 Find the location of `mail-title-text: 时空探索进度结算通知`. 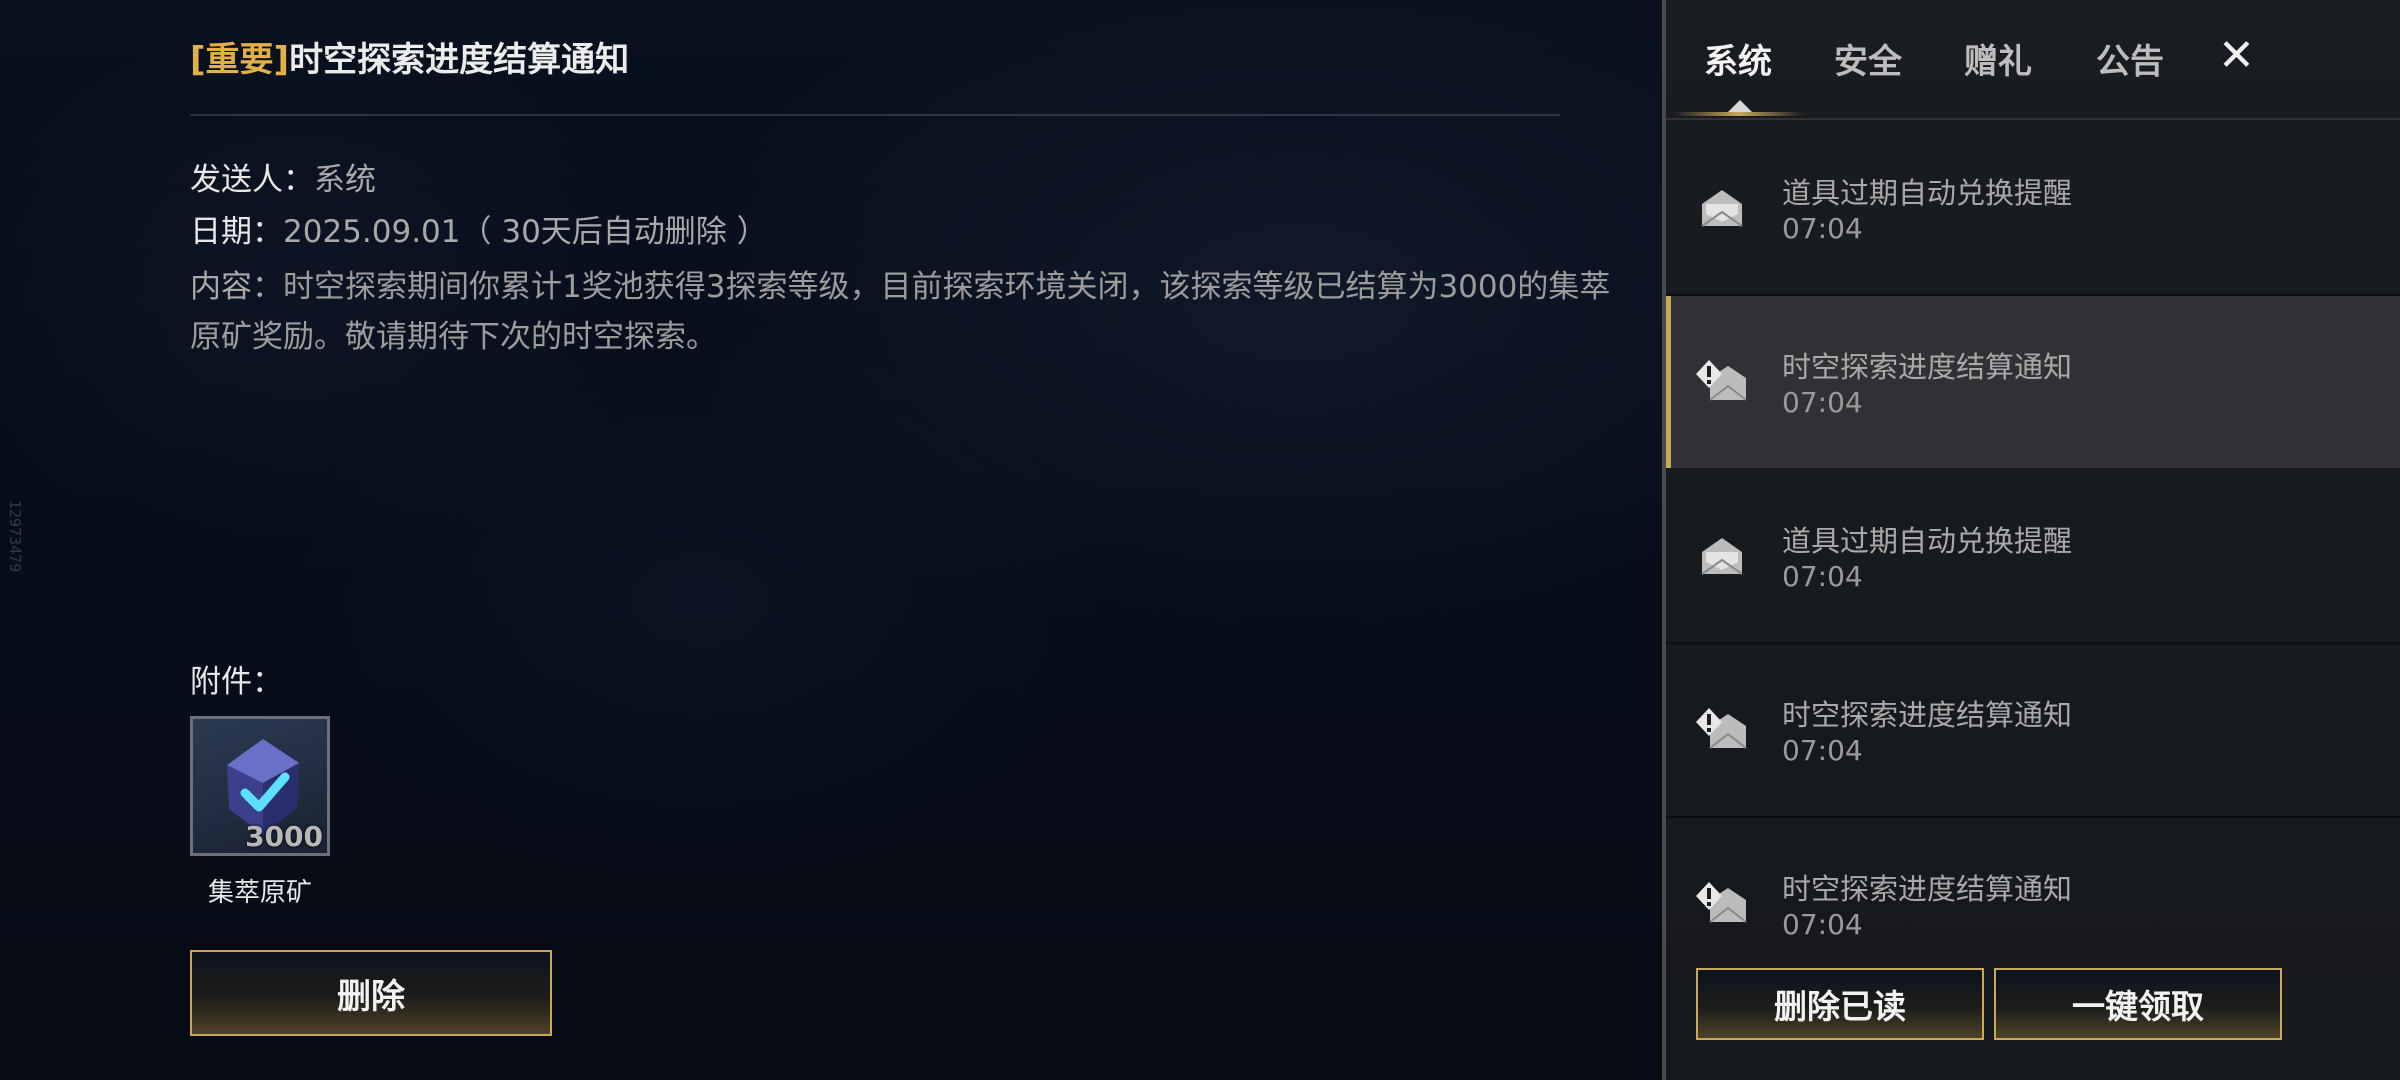

mail-title-text: 时空探索进度结算通知 is located at coordinates (459, 60).